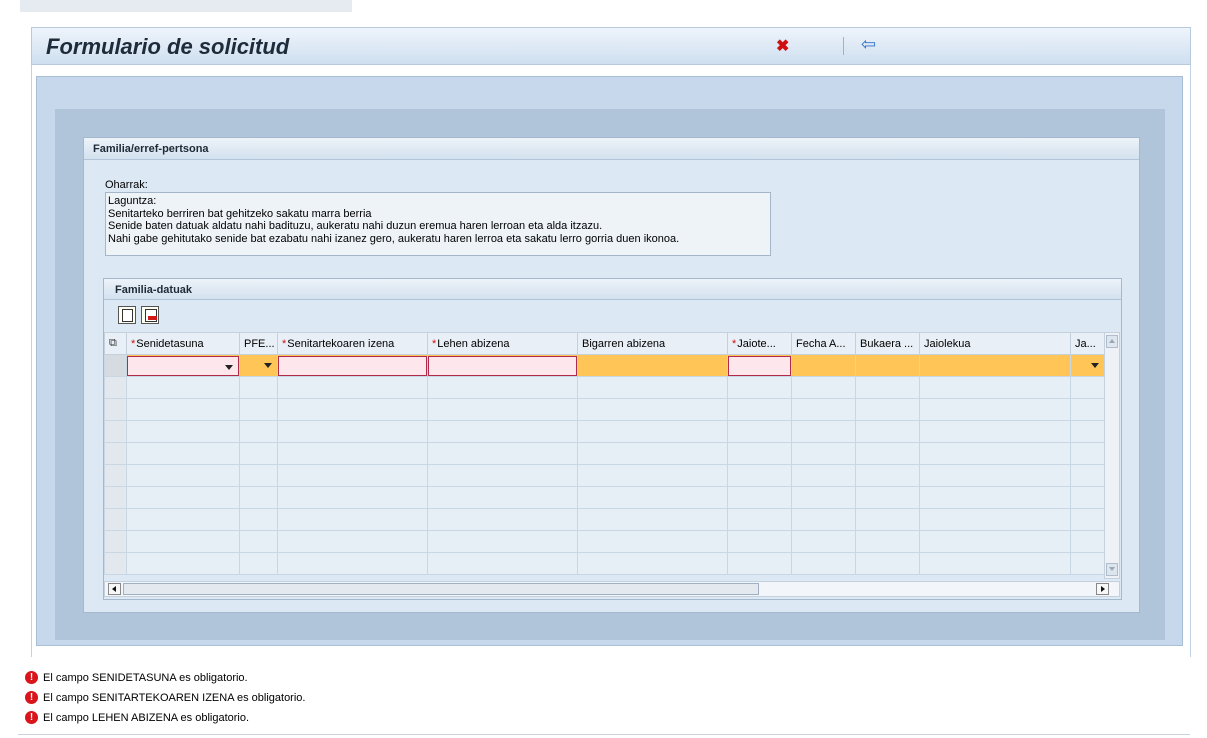 The width and height of the screenshot is (1207, 738). What do you see at coordinates (995, 343) in the screenshot?
I see `column-header: Jaiolekua` at bounding box center [995, 343].